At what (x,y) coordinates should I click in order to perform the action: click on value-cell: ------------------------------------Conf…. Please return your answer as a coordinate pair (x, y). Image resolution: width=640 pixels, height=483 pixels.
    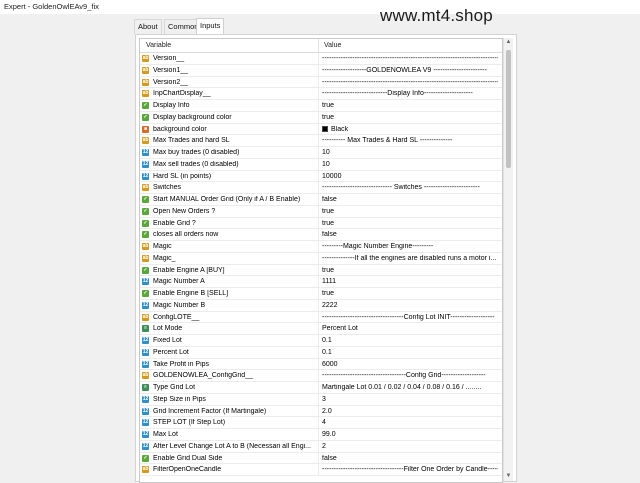
    Looking at the image, I should click on (410, 375).